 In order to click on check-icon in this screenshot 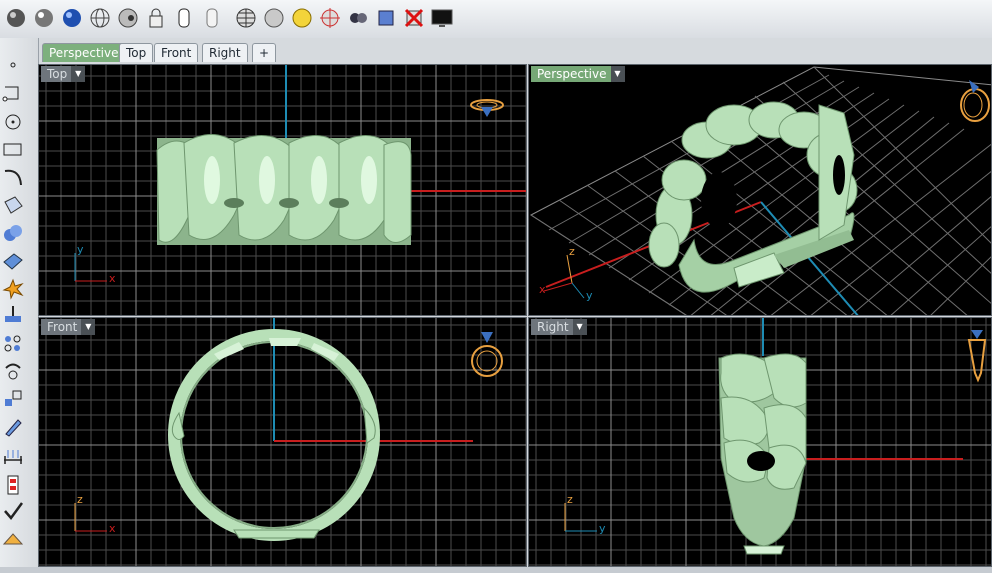, I will do `click(13, 511)`.